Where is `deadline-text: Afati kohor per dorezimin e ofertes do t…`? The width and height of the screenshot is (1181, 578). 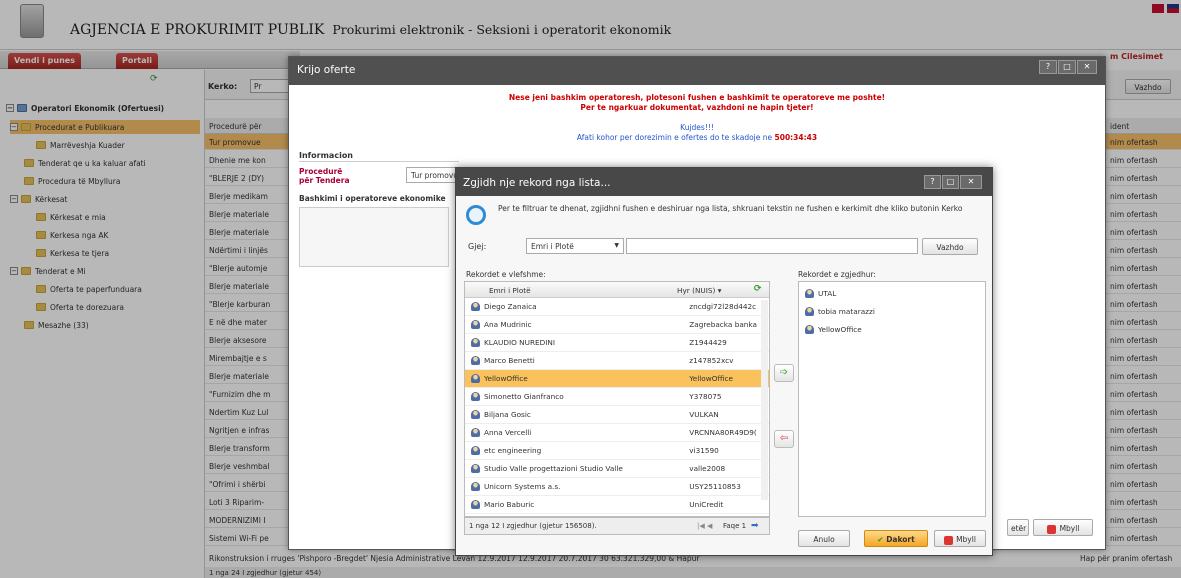
deadline-text: Afati kohor per dorezimin e ofertes do t… is located at coordinates (697, 137).